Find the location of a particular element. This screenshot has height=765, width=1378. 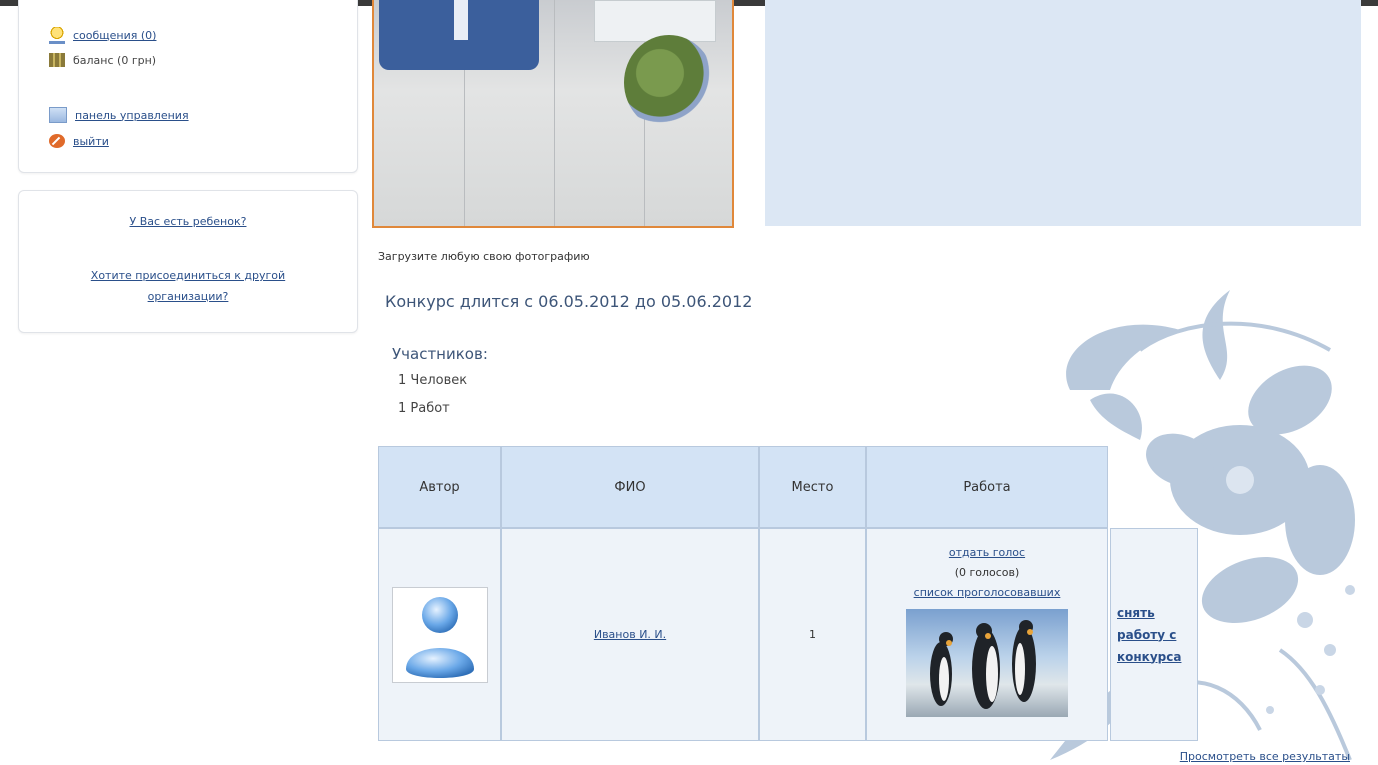

work-thumbnail is located at coordinates (987, 663).